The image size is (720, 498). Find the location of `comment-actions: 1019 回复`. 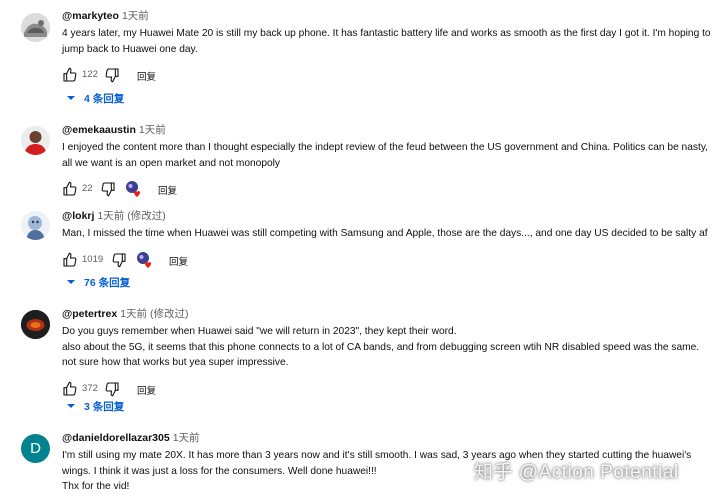

comment-actions: 1019 回复 is located at coordinates (387, 260).